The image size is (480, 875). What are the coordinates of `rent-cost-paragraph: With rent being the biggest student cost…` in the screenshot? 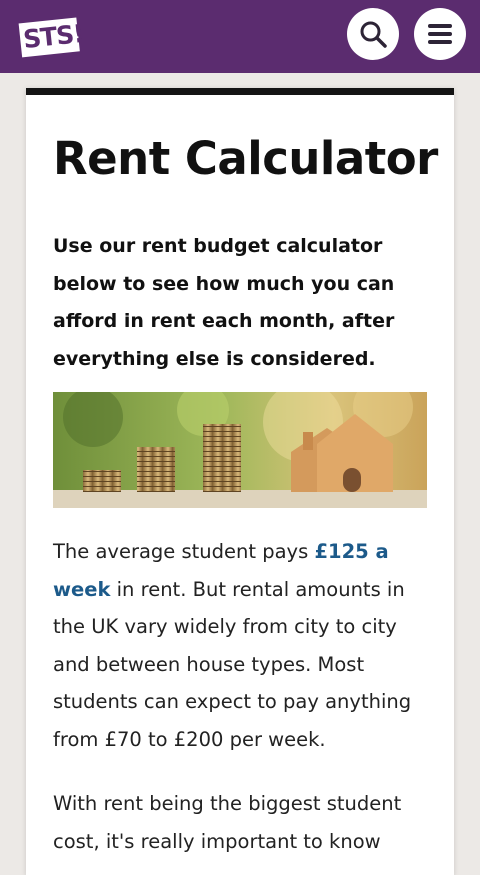 It's located at (227, 822).